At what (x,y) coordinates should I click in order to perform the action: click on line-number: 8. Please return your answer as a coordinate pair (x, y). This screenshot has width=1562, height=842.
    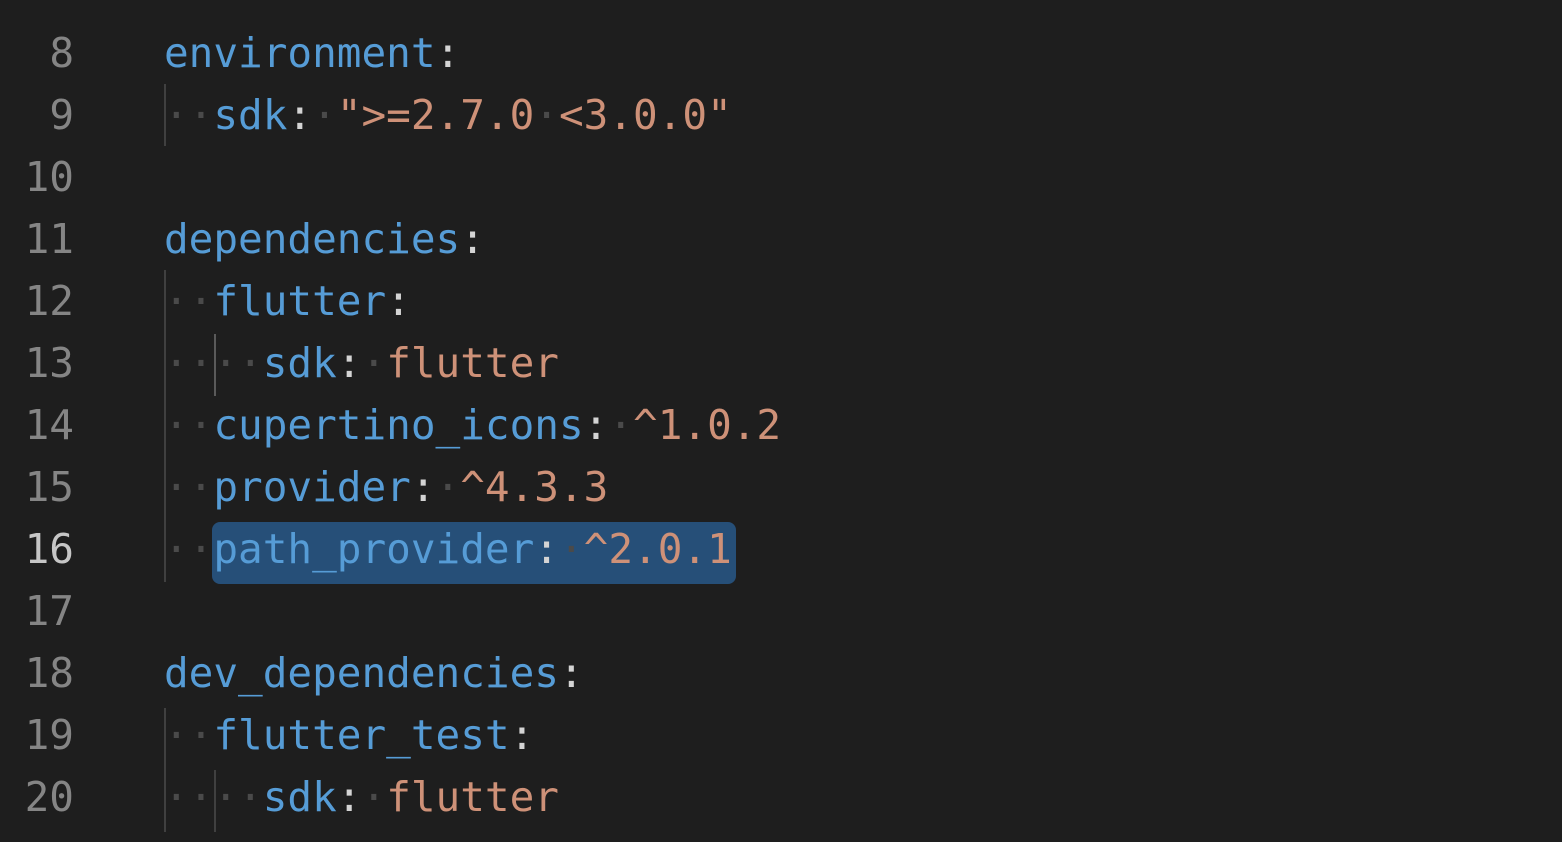
    Looking at the image, I should click on (61, 53).